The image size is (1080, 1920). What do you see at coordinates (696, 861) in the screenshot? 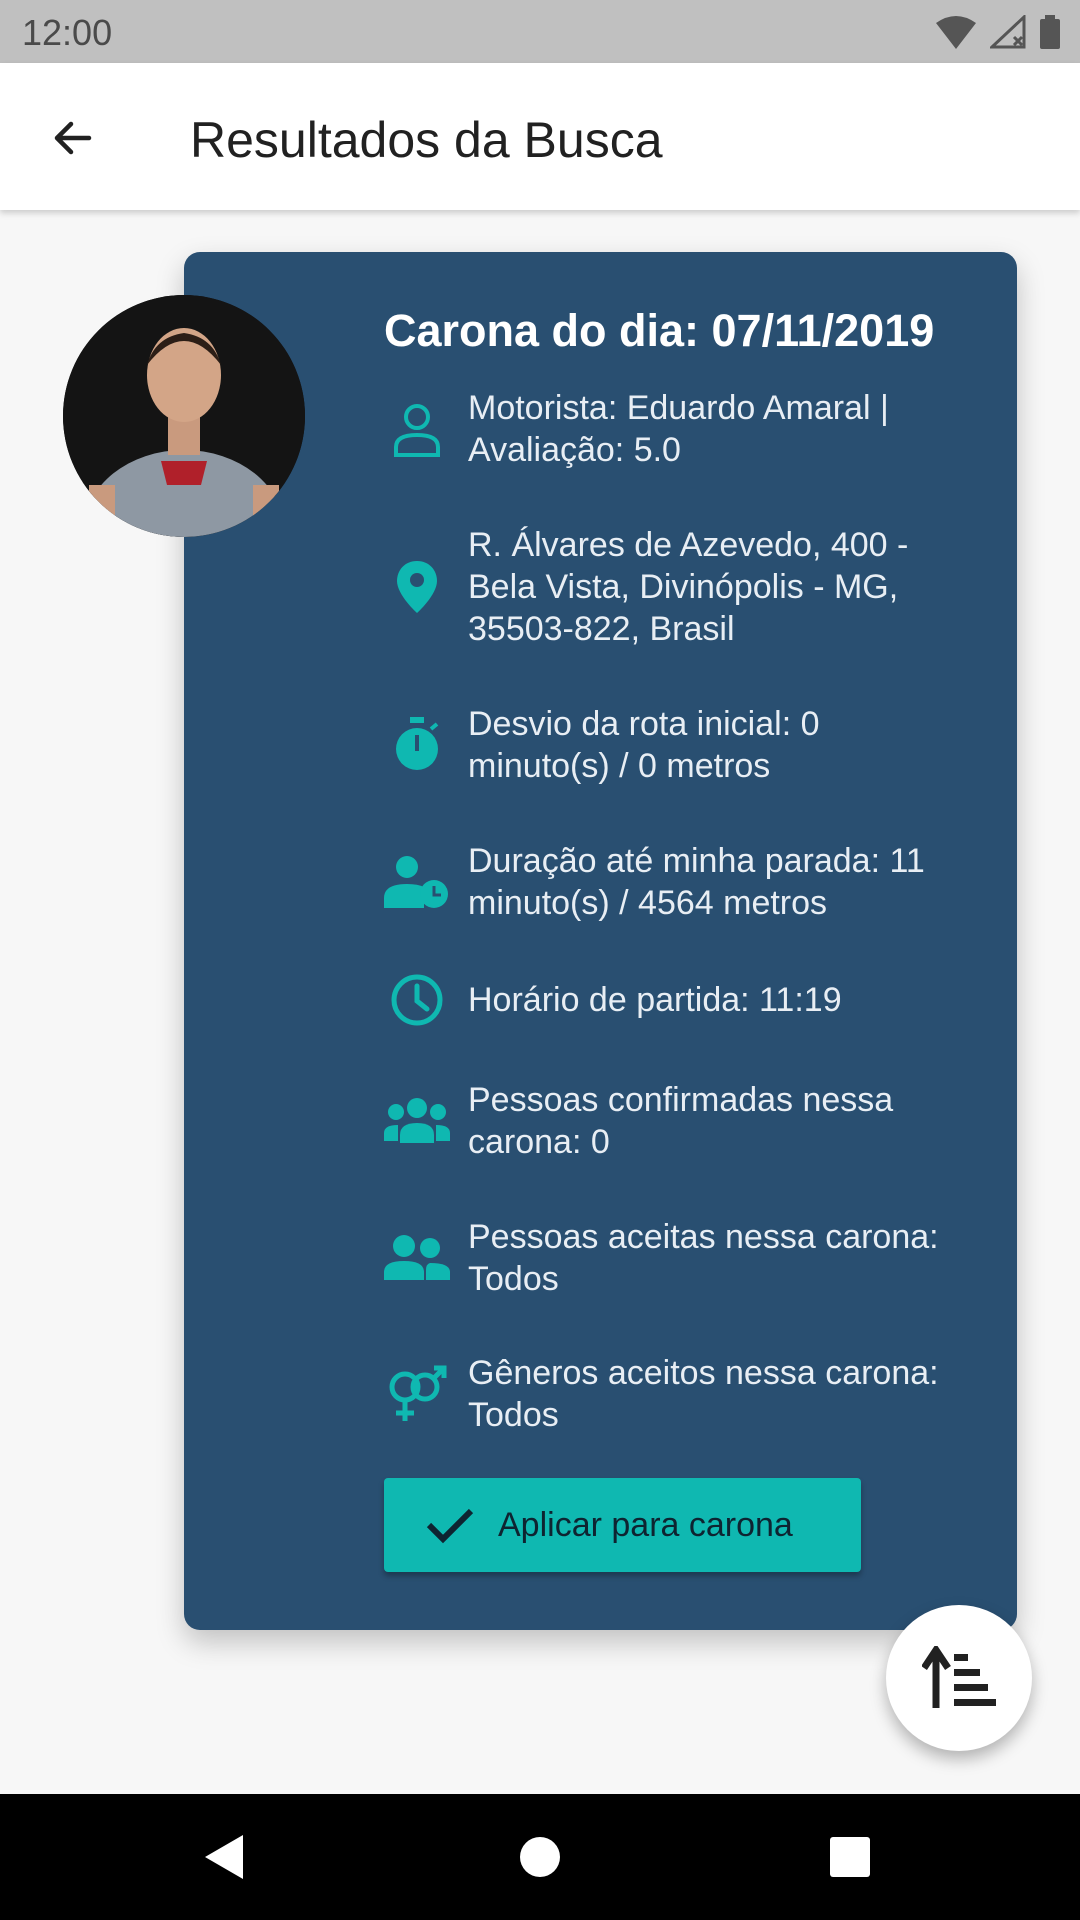
I see `duration-text-1: Duração até minha parada: 11` at bounding box center [696, 861].